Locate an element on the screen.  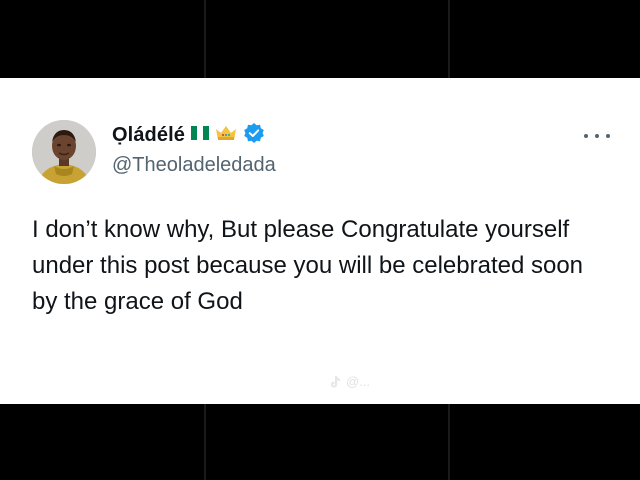
name-row: Ọládélé is located at coordinates (188, 135).